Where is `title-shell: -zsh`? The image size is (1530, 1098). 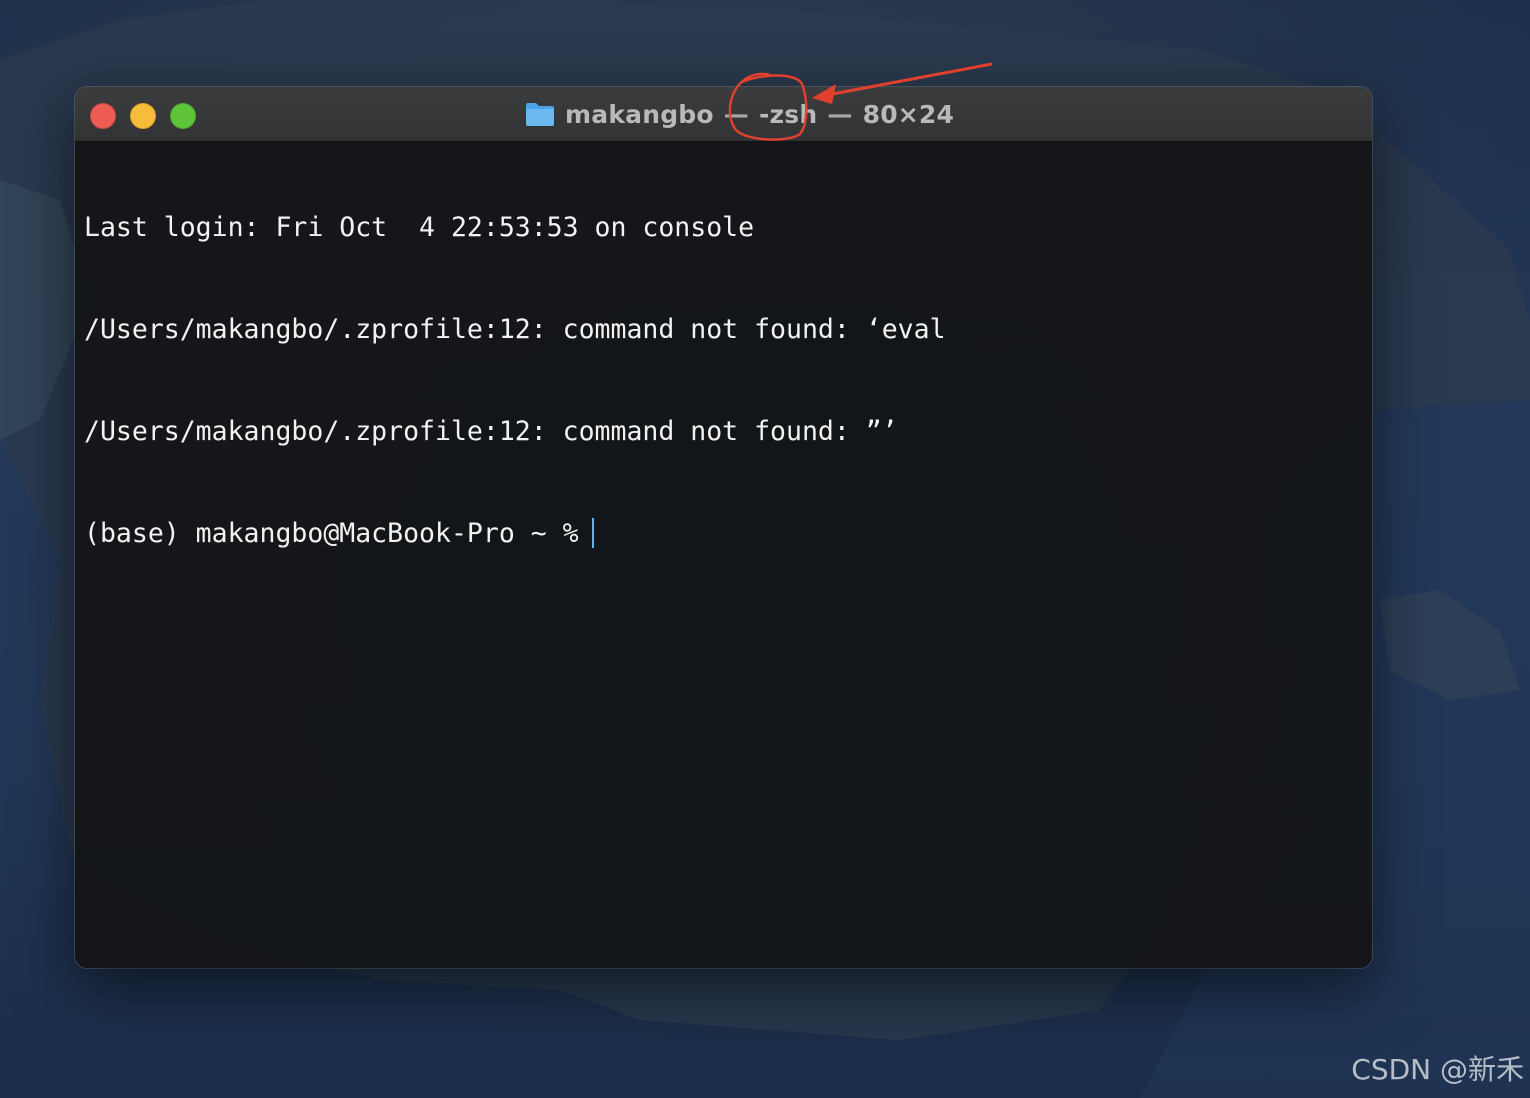
title-shell: -zsh is located at coordinates (788, 114).